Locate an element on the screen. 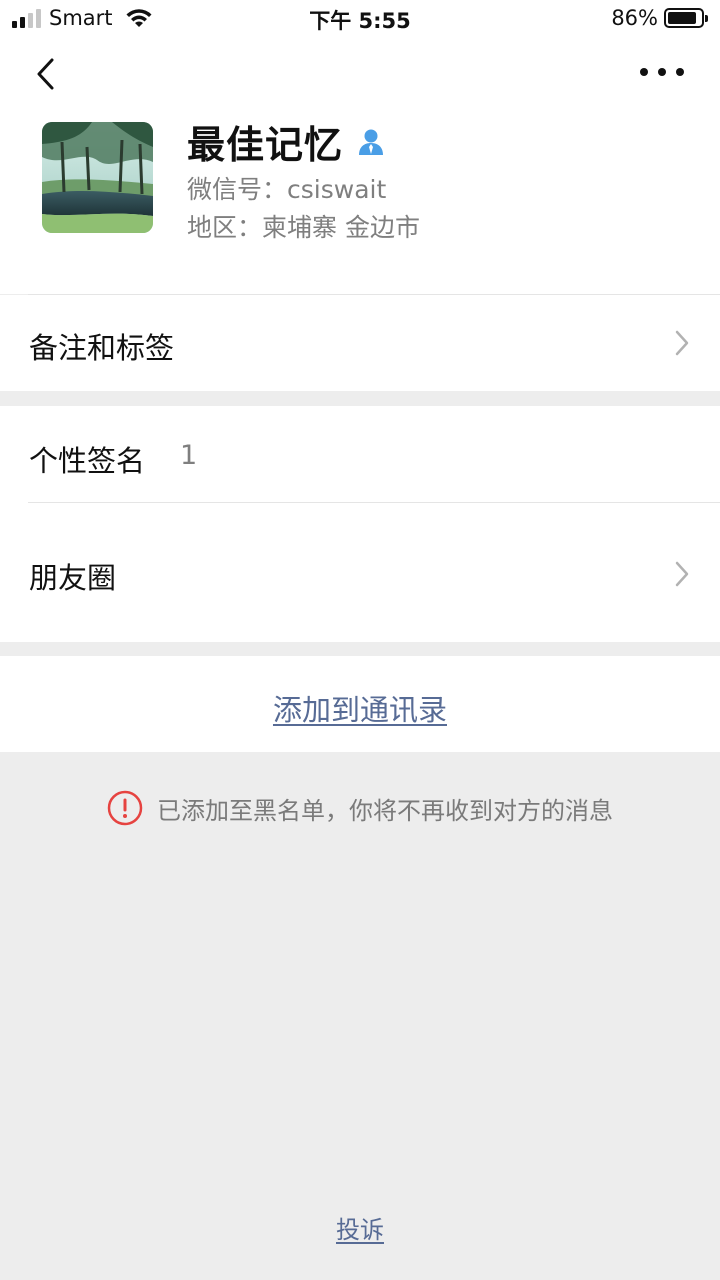 The image size is (720, 1280). signature-row: 个性签名 1 is located at coordinates (360, 454).